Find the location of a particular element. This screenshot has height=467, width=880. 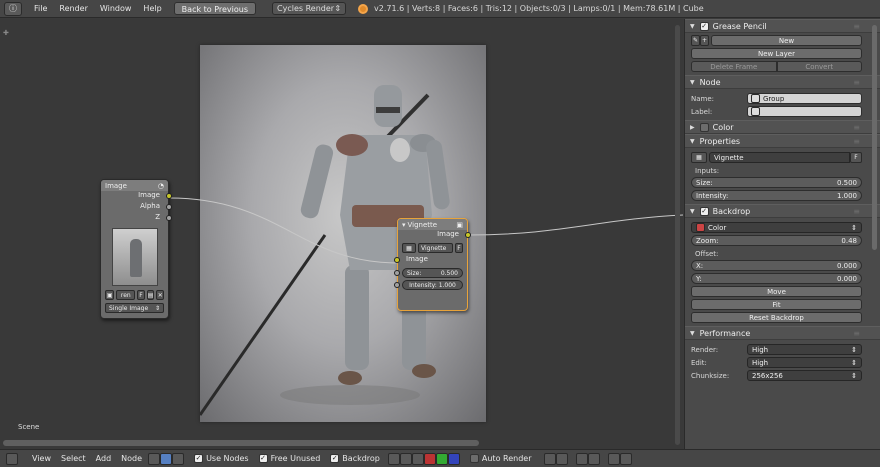

editor-type-icon is located at coordinates (12, 458).